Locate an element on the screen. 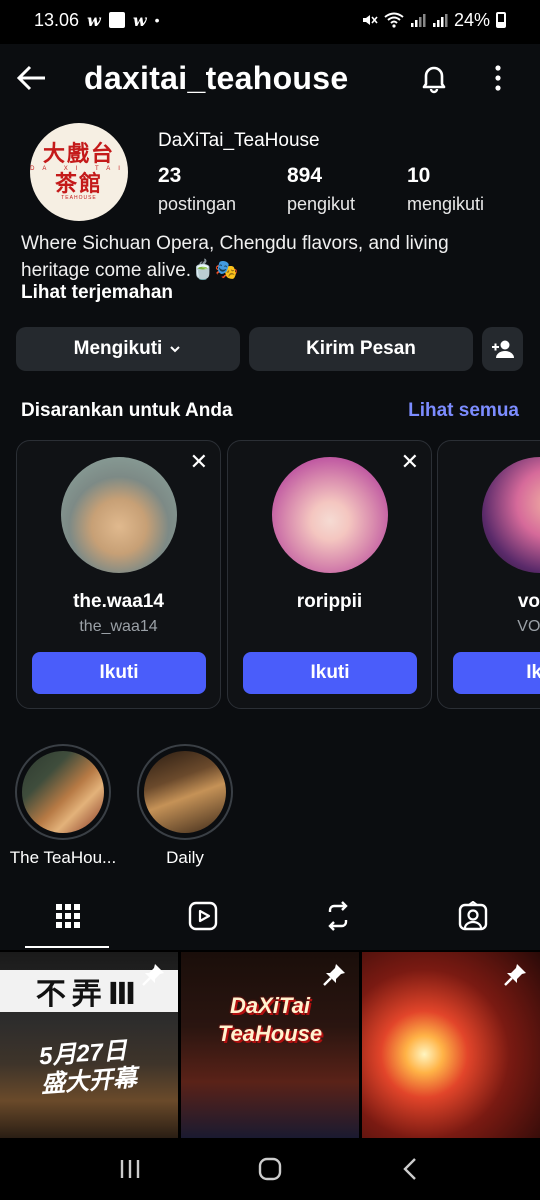  stat-label: pengikut is located at coordinates (321, 204).